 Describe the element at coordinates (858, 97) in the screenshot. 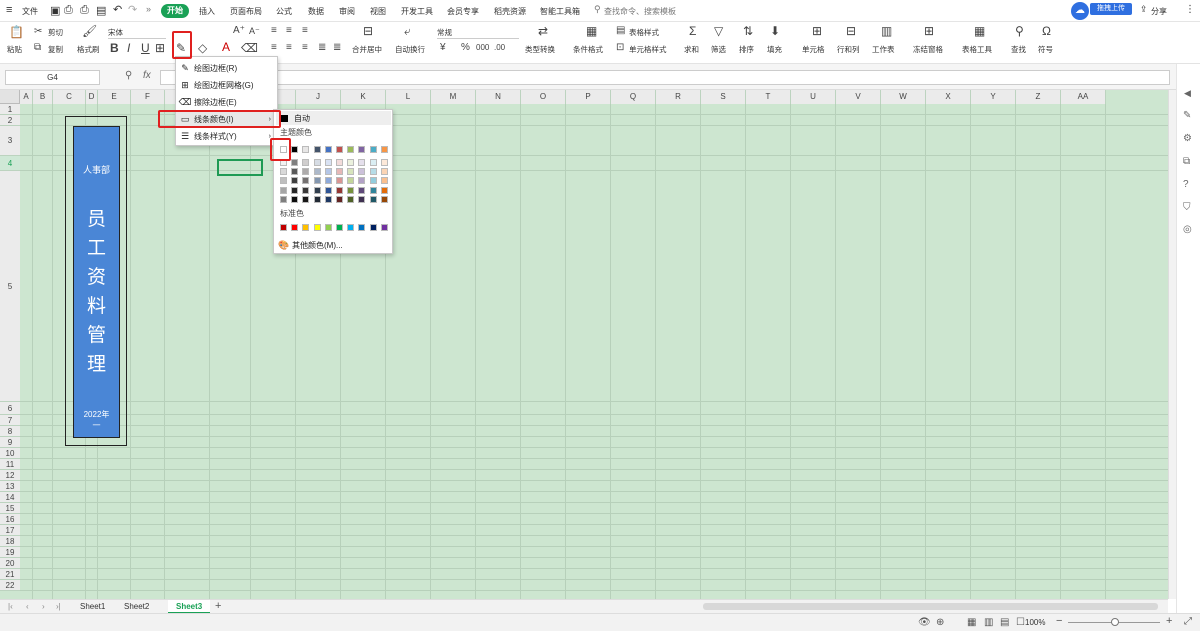

I see `column-header: V` at that location.